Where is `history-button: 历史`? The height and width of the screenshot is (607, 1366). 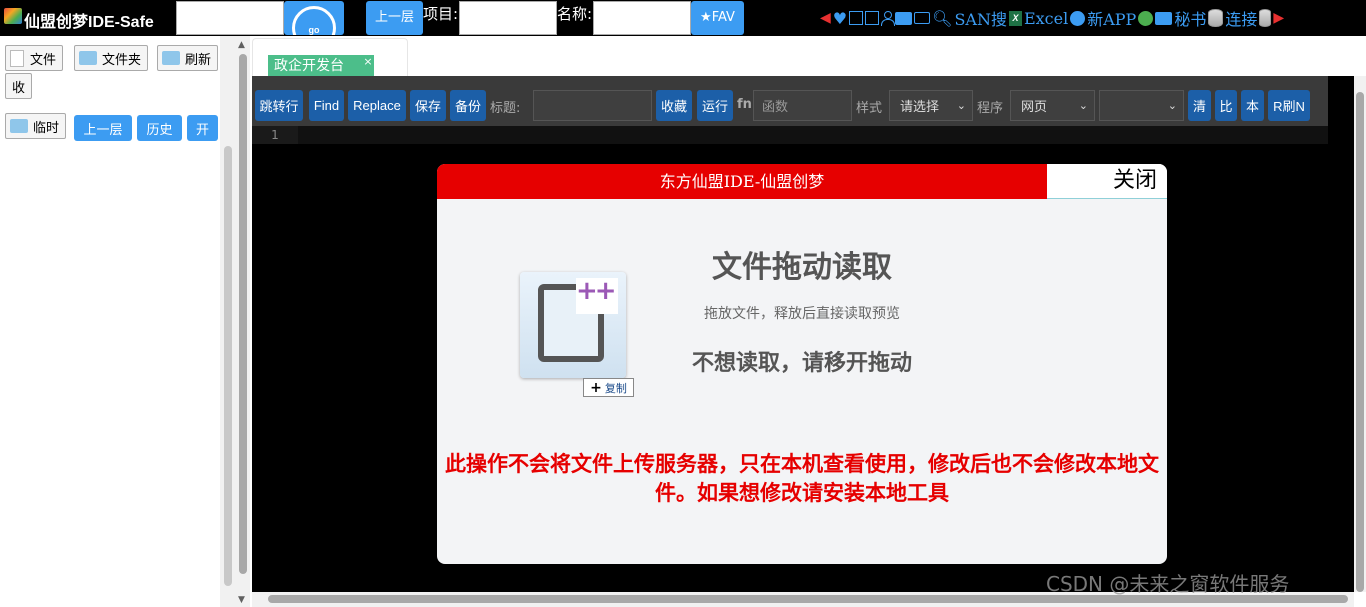 history-button: 历史 is located at coordinates (159, 128).